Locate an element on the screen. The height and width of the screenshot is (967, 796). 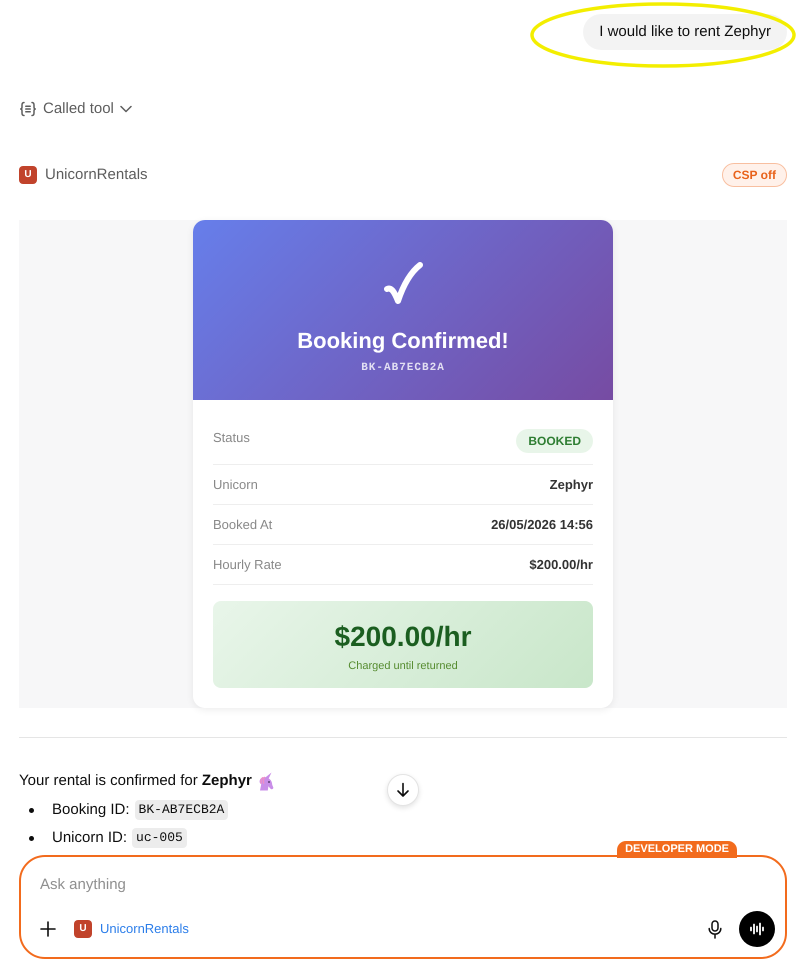
status-badge: BOOKED is located at coordinates (554, 441).